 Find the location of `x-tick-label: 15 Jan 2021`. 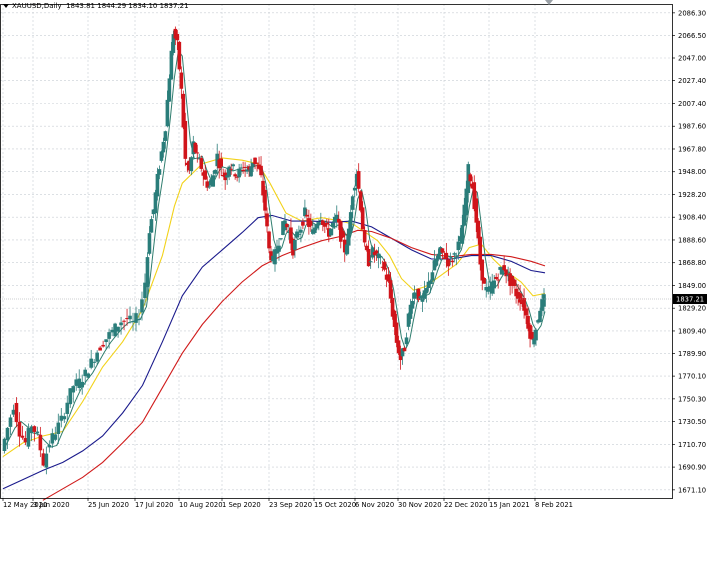

x-tick-label: 15 Jan 2021 is located at coordinates (509, 505).